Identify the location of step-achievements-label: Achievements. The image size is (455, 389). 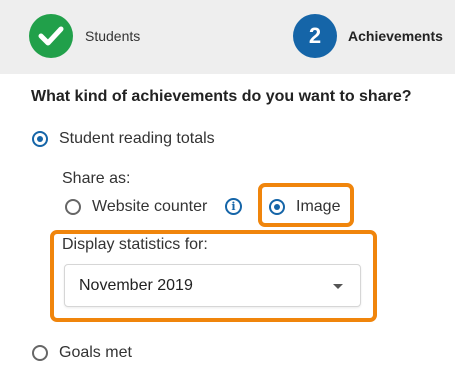
(395, 36).